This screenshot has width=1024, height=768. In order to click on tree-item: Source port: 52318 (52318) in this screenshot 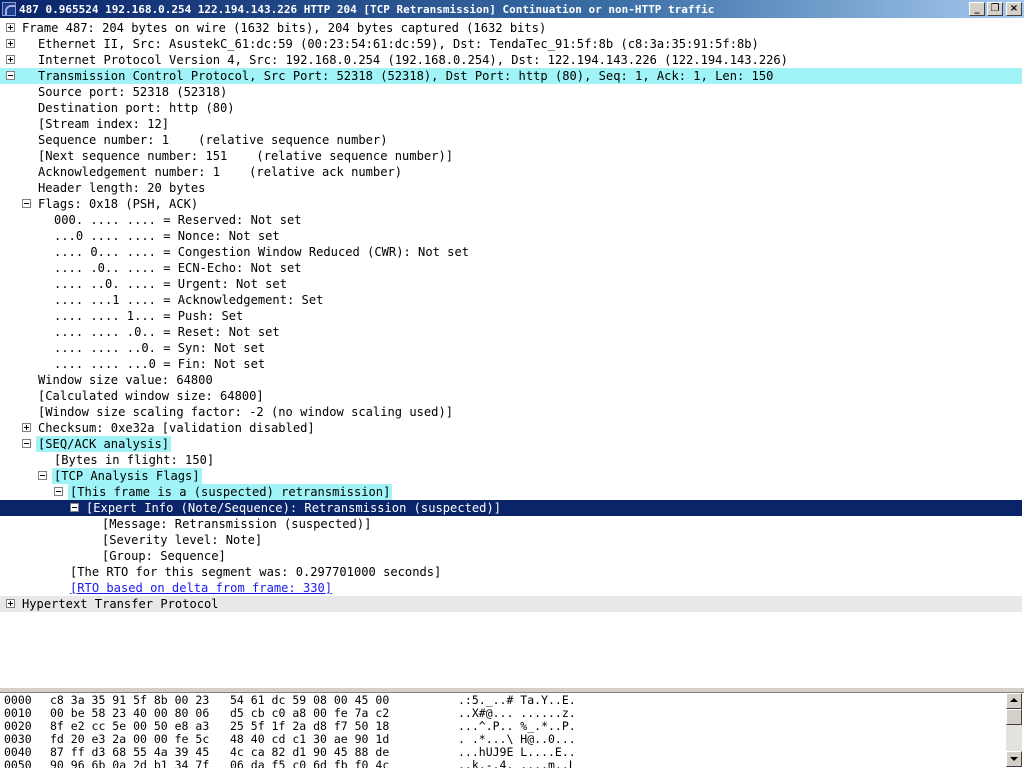, I will do `click(511, 92)`.